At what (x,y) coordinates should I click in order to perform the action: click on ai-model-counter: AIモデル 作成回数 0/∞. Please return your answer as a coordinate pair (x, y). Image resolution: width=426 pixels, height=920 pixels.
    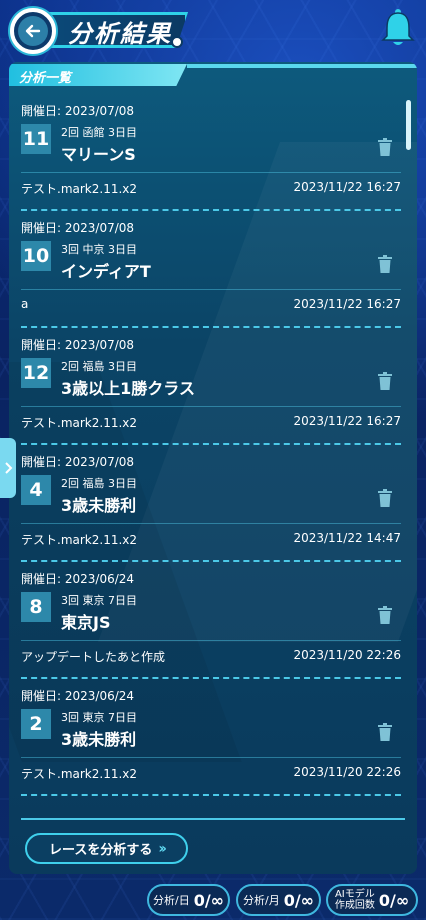
    Looking at the image, I should click on (372, 900).